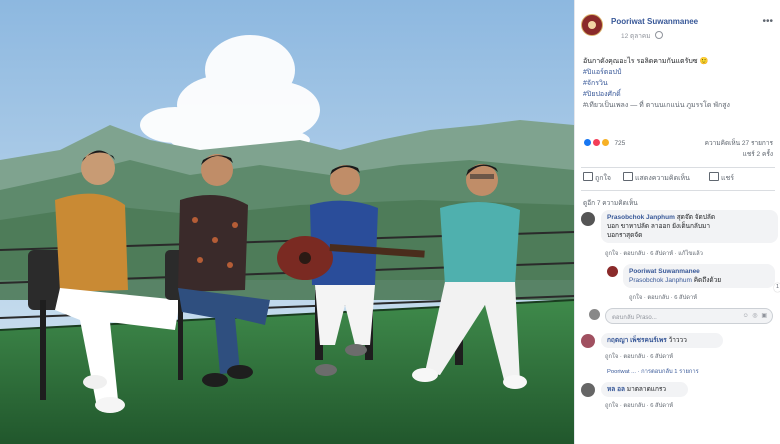 The image size is (780, 444). Describe the element at coordinates (594, 314) in the screenshot. I see `my-avatar` at that location.